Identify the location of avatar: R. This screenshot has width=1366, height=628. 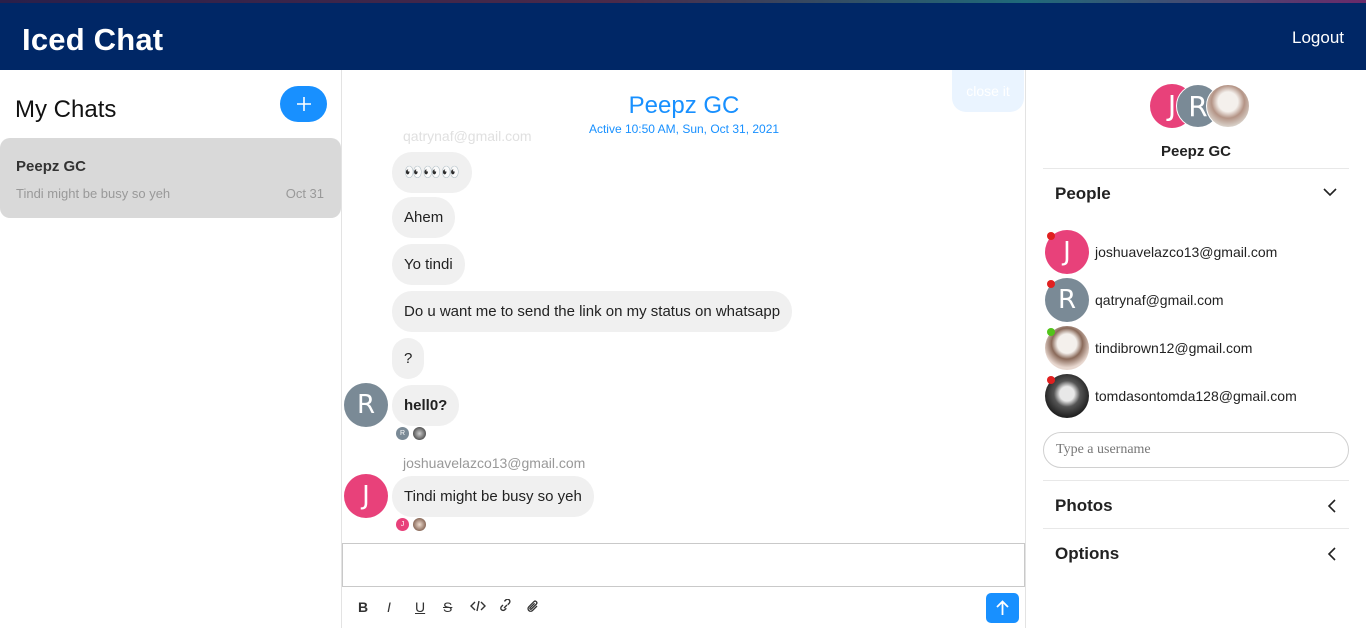
(366, 405).